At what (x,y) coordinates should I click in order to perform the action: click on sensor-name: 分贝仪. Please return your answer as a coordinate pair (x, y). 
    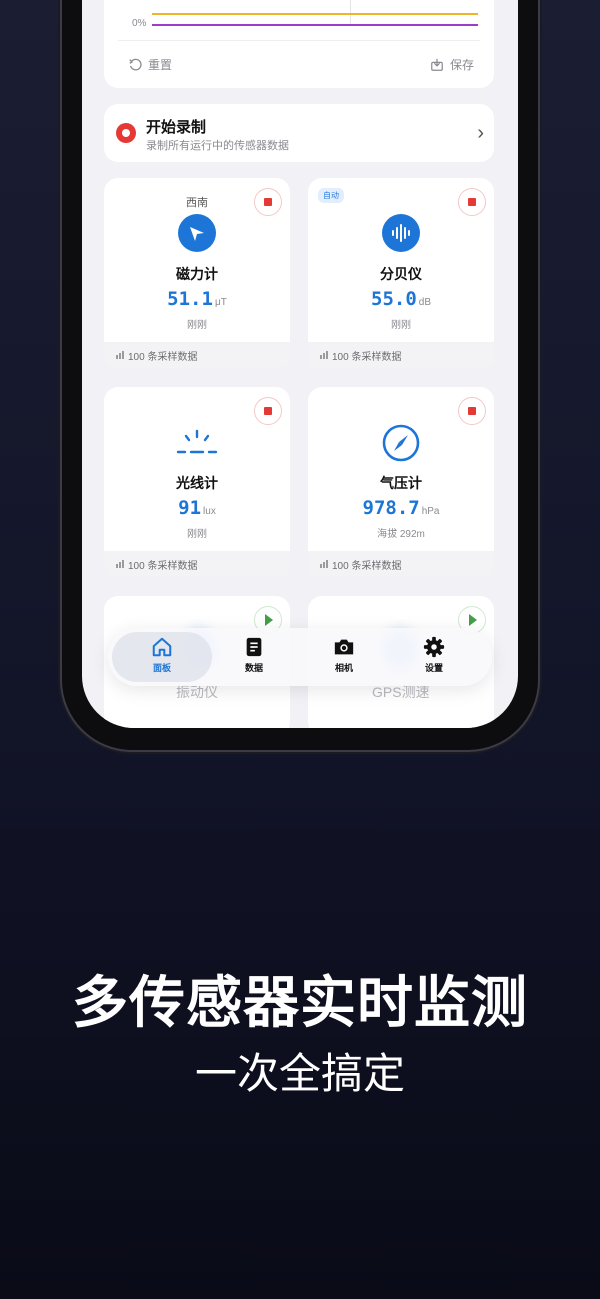
    Looking at the image, I should click on (401, 274).